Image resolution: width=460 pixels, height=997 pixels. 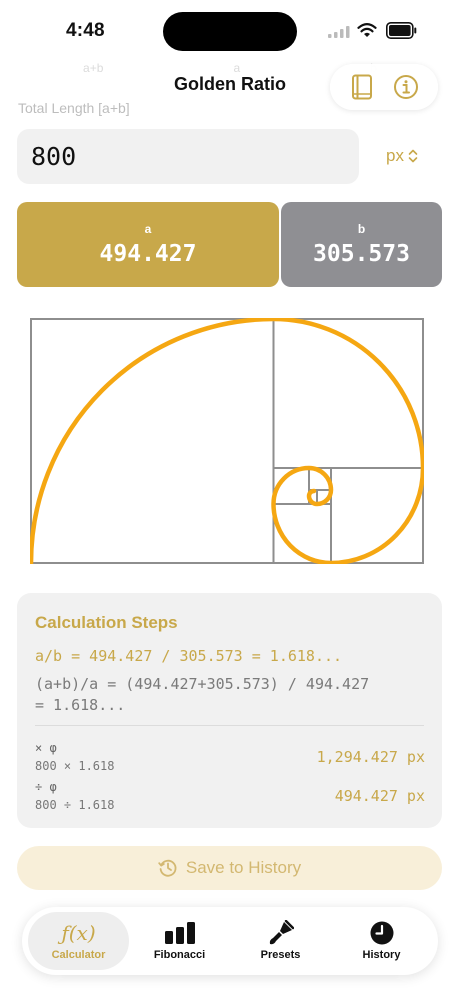 I want to click on divider, so click(x=229, y=725).